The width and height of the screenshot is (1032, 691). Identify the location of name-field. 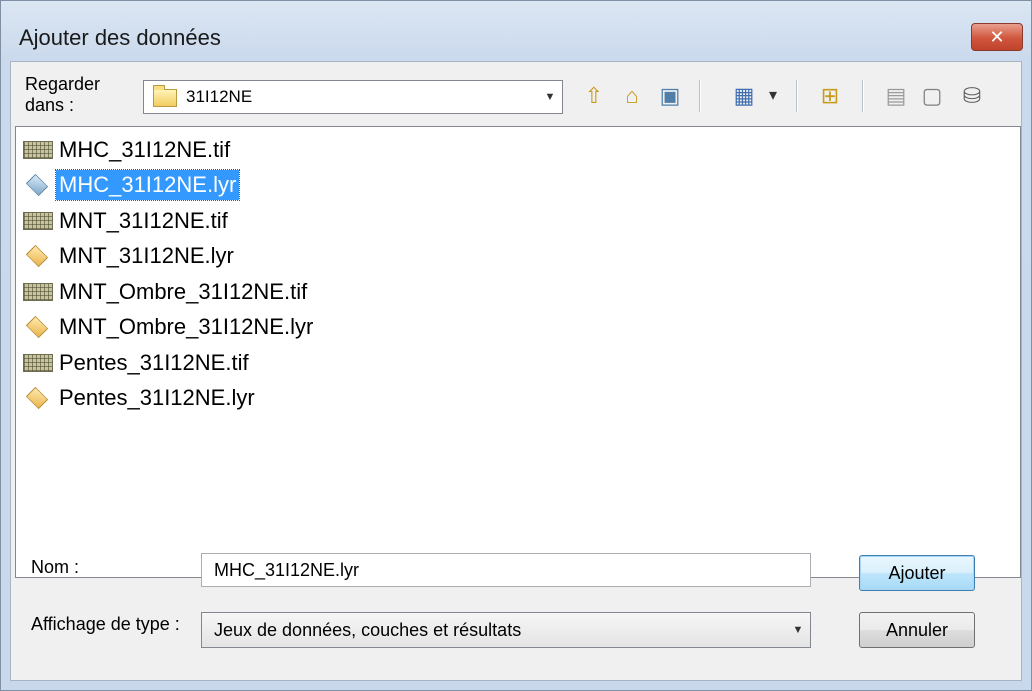
(506, 570).